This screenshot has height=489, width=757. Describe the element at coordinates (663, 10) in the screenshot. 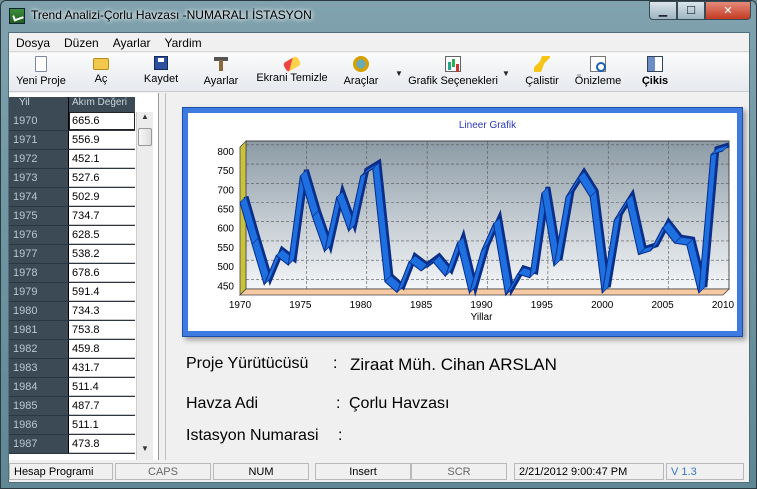

I see `minimize-button: ▁` at that location.